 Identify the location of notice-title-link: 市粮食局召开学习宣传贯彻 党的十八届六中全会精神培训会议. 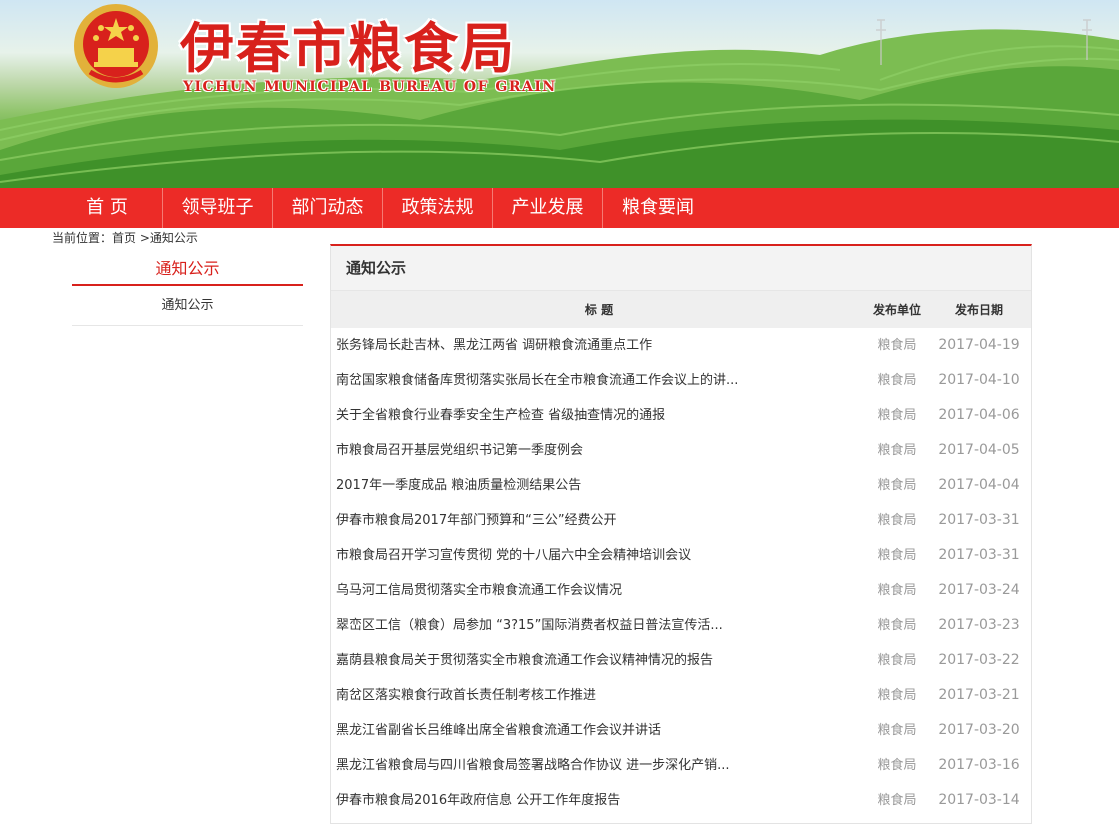
(599, 555).